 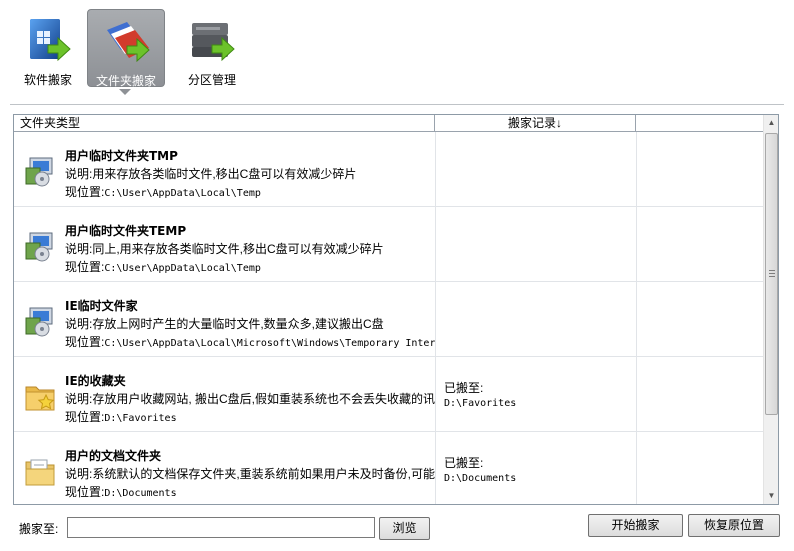 I want to click on row-description: 说明:同上,用来存放各类临时文件,移出C盘可以有效减少碎片, so click(x=224, y=249).